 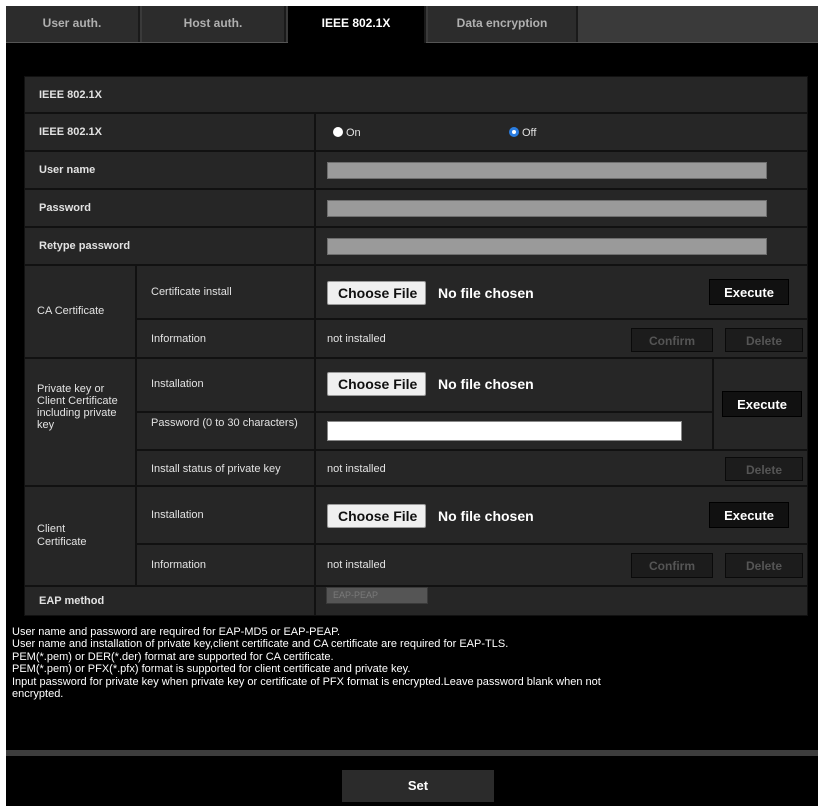 What do you see at coordinates (561, 292) in the screenshot?
I see `ca-install-value-cell: Choose File No file chosen Execute` at bounding box center [561, 292].